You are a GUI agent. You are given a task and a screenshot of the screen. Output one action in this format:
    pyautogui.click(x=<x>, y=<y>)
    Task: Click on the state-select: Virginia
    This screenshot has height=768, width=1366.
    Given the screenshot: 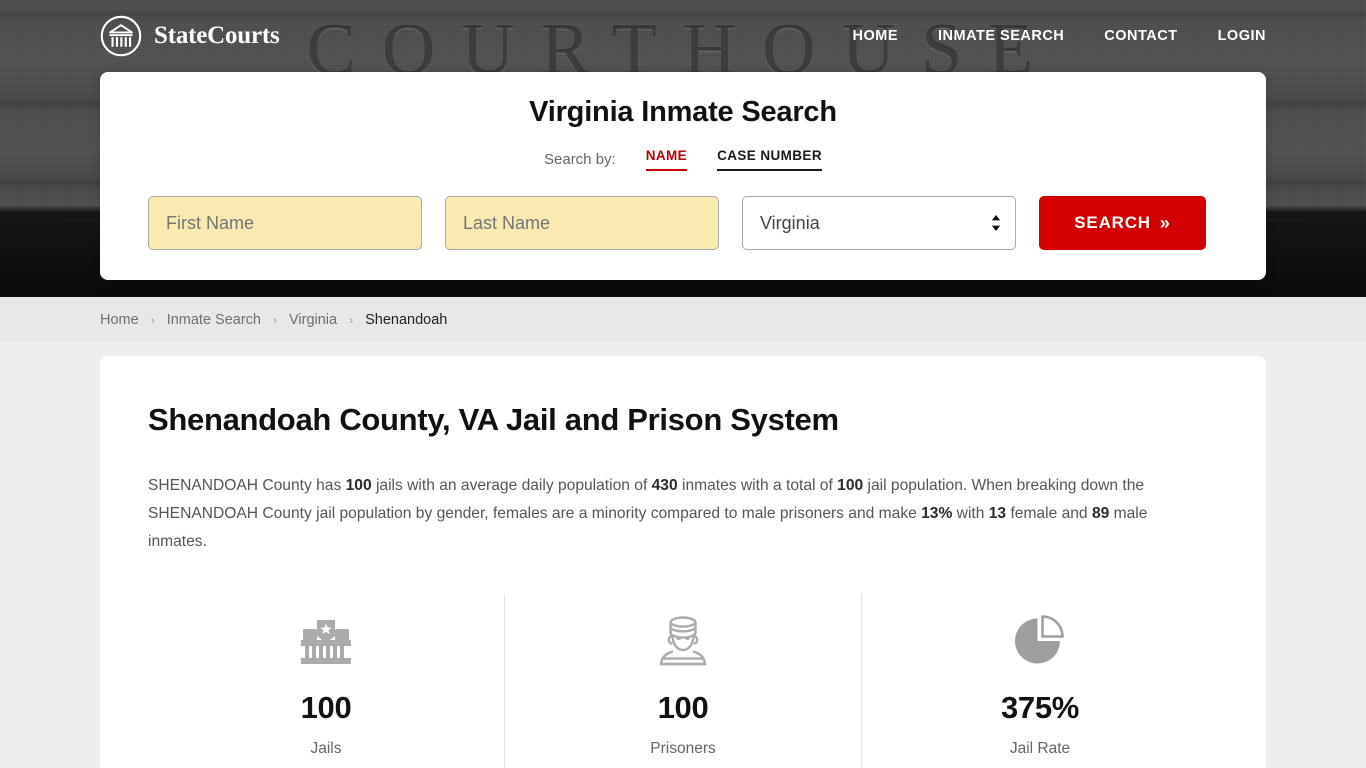 What is the action you would take?
    pyautogui.click(x=879, y=223)
    